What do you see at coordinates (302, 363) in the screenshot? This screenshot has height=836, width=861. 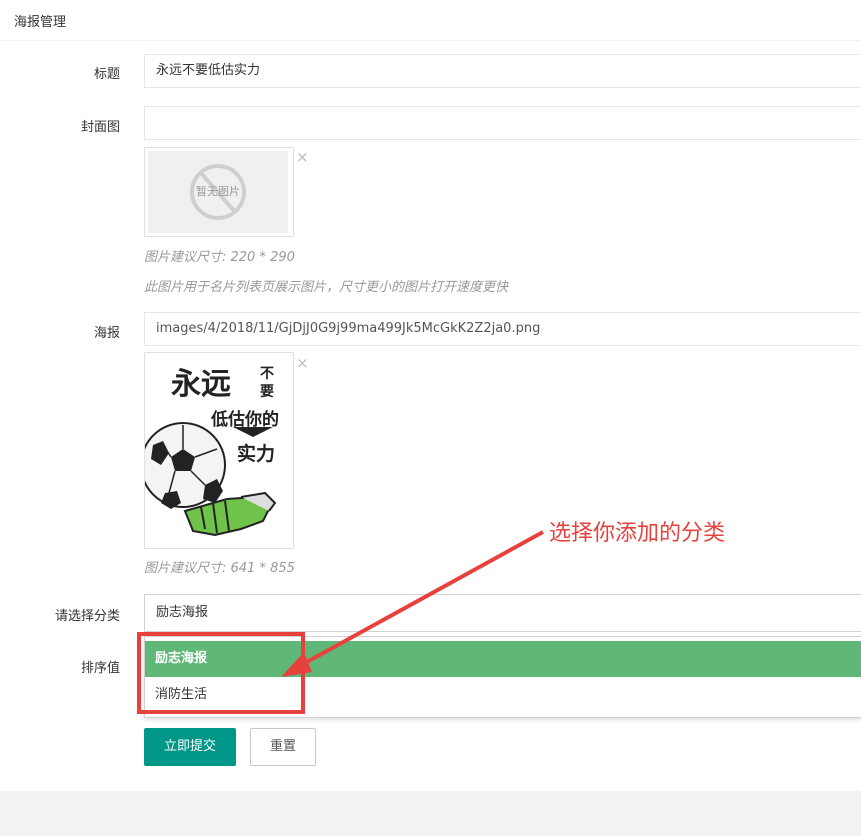 I see `poster-remove-icon: ×` at bounding box center [302, 363].